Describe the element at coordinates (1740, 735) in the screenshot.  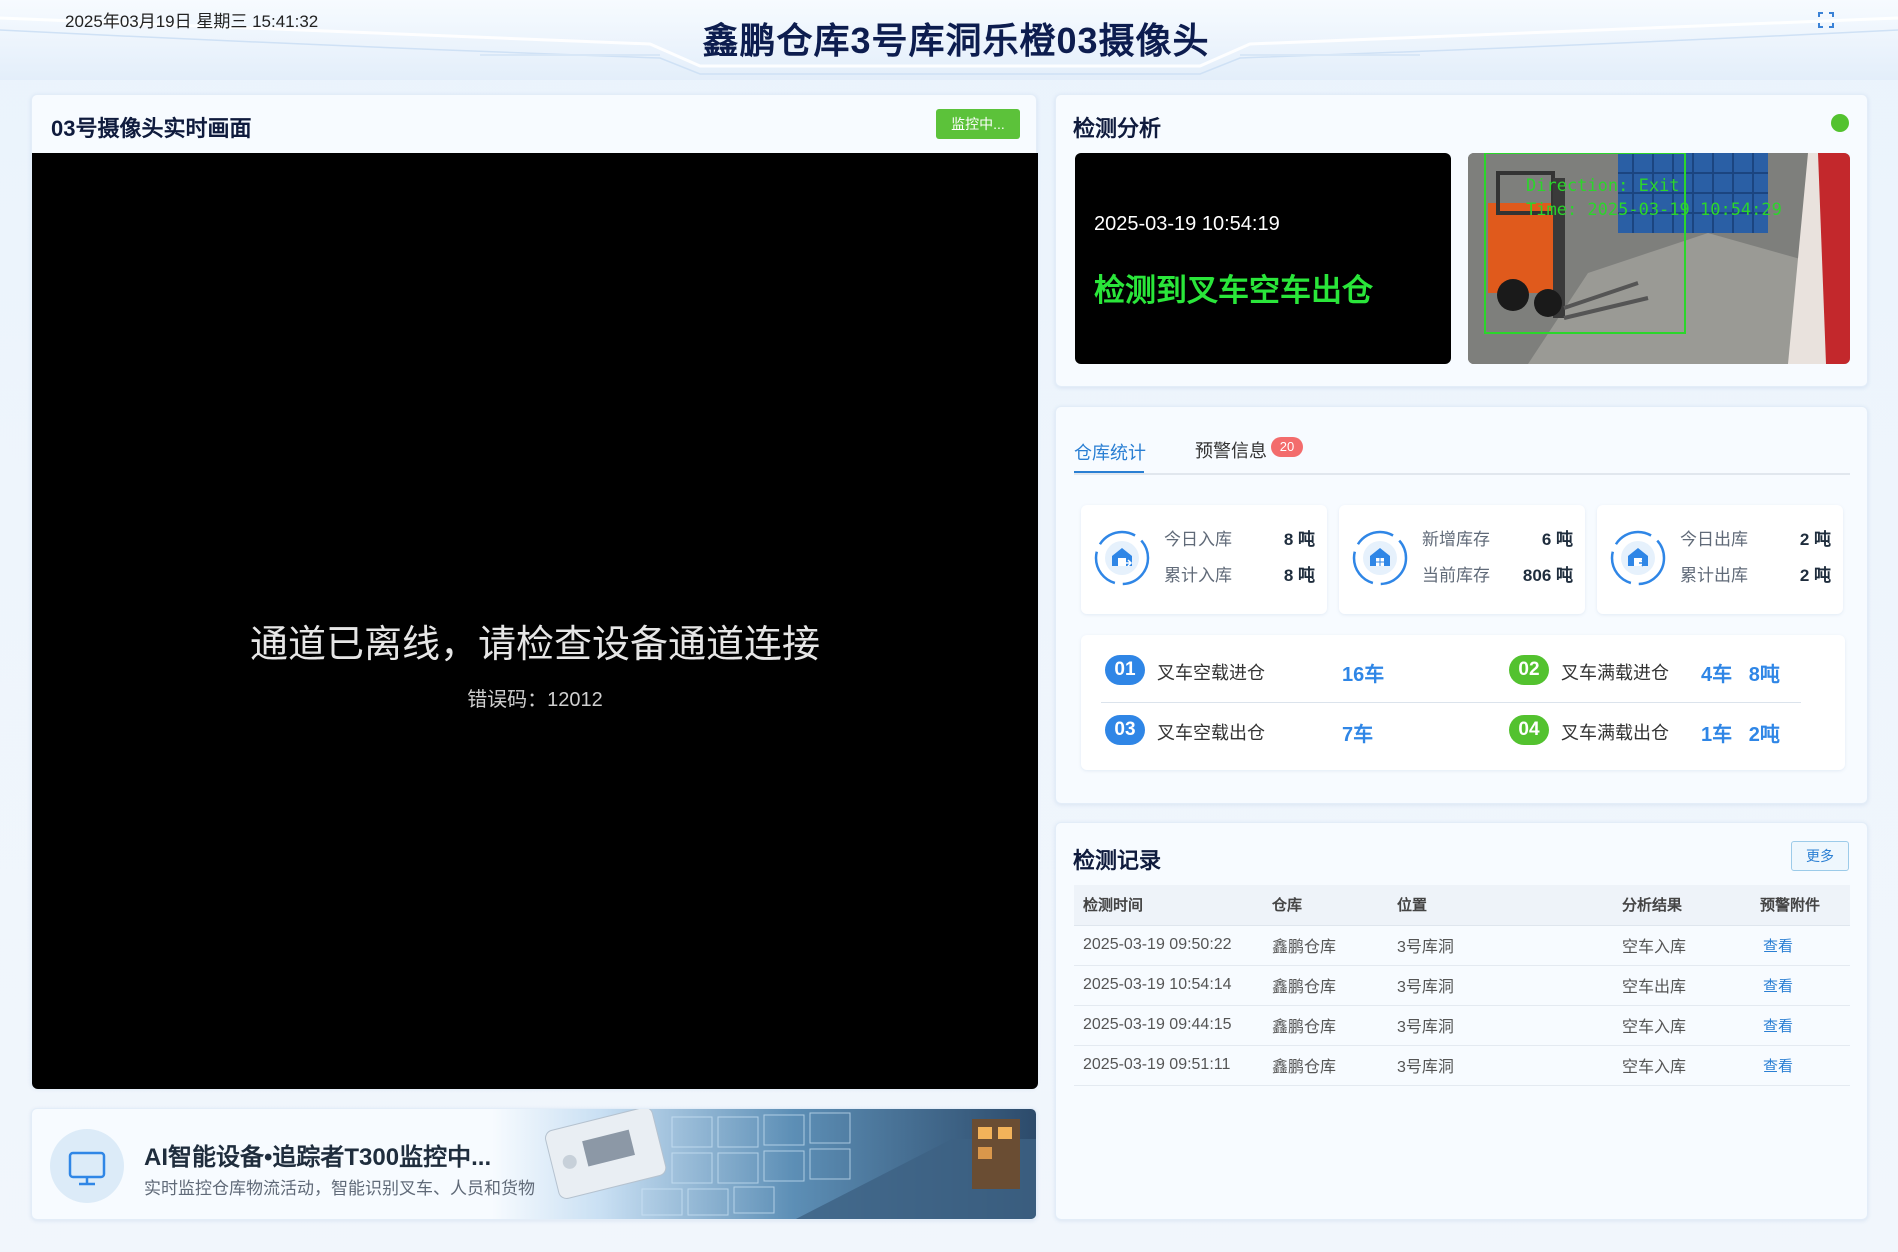
I see `forklift-value: 1车 2吨` at that location.